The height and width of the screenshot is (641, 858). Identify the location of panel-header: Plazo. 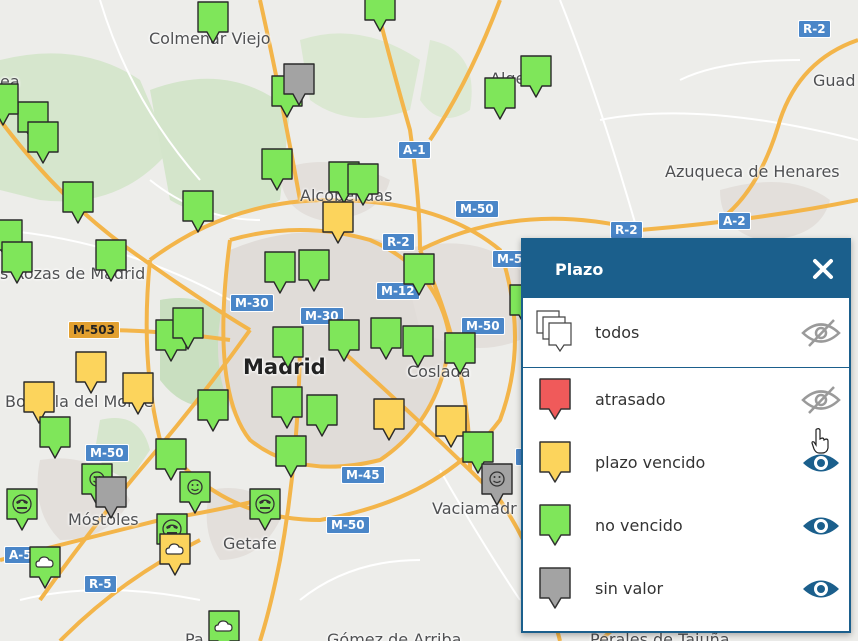
(686, 269).